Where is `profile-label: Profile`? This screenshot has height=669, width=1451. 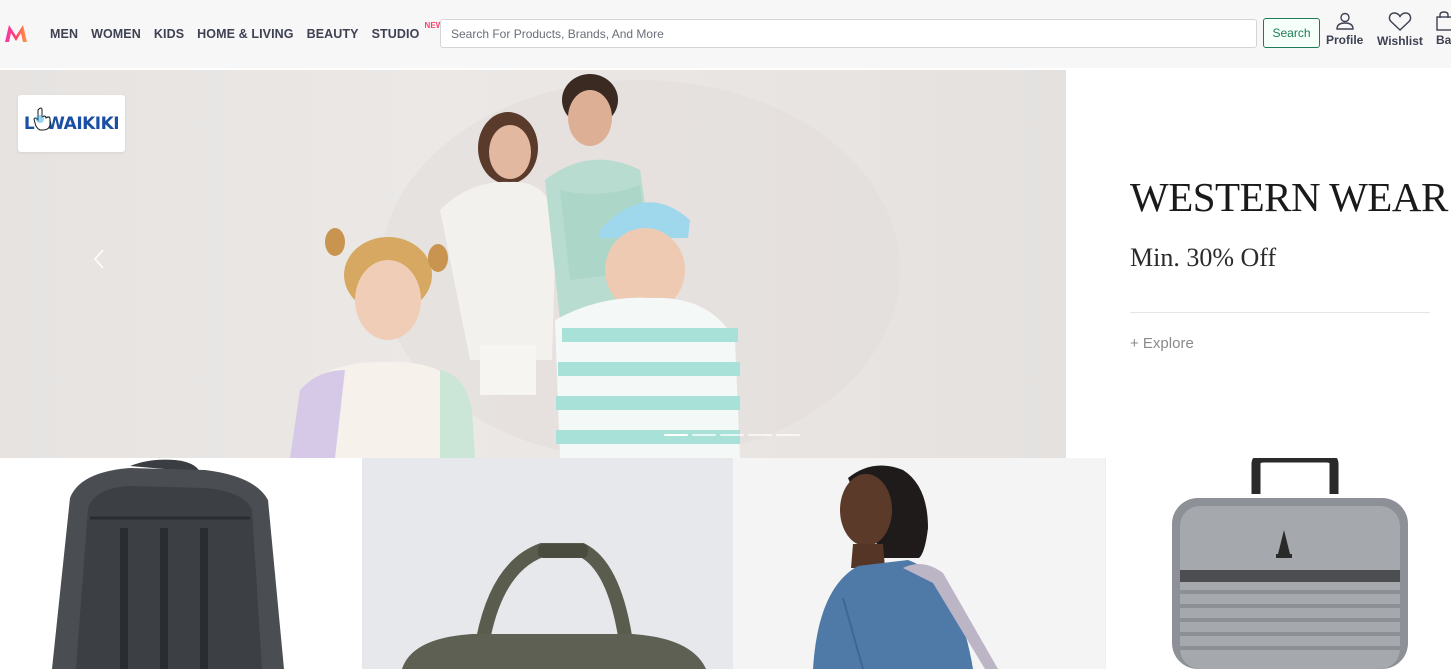
profile-label: Profile is located at coordinates (1345, 40).